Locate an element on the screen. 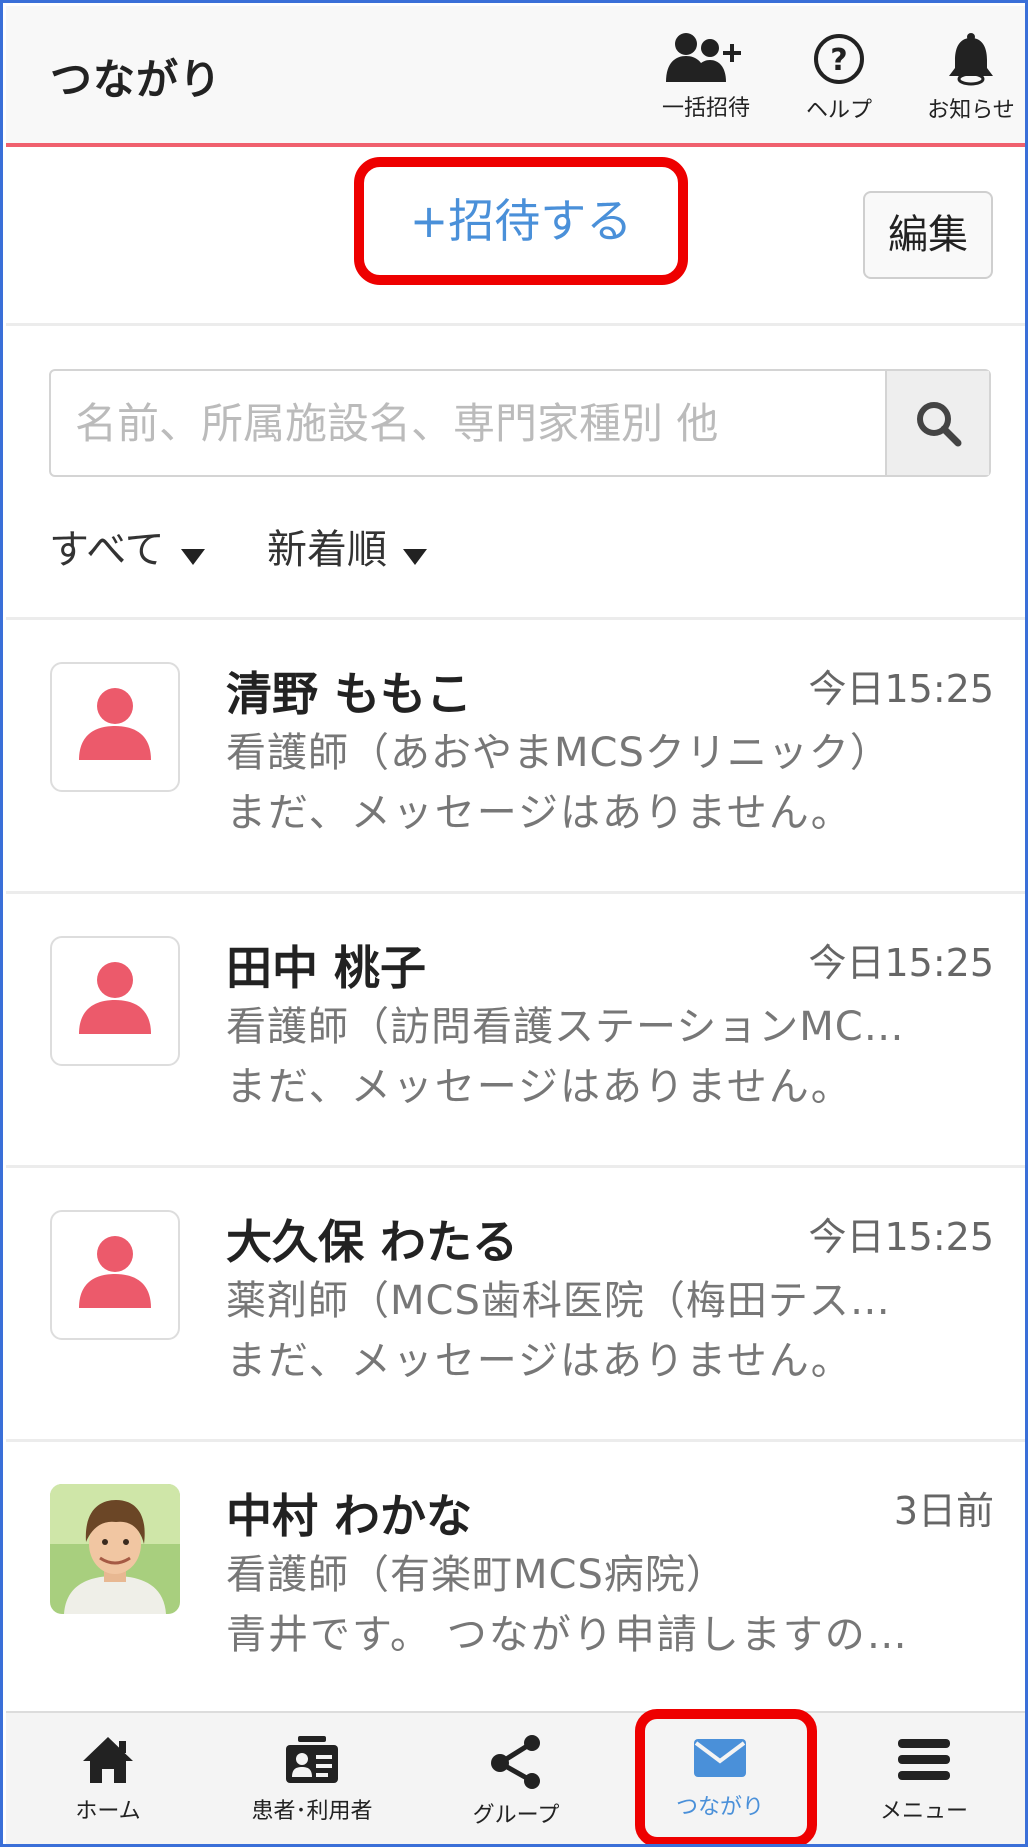 Image resolution: width=1028 pixels, height=1847 pixels. search-icon is located at coordinates (939, 424).